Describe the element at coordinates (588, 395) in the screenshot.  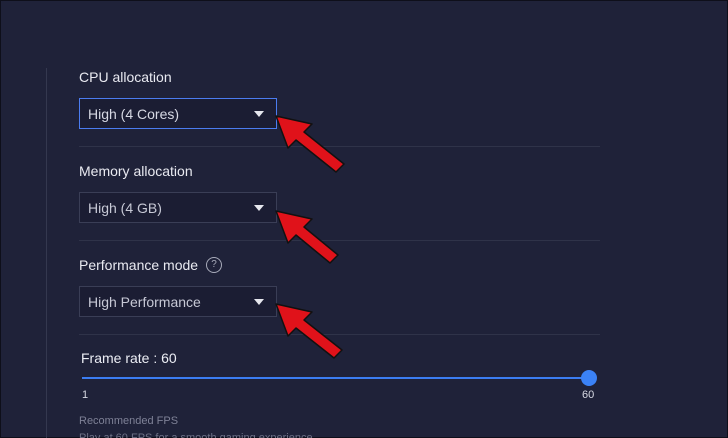
I see `frame-rate-max: 60` at that location.